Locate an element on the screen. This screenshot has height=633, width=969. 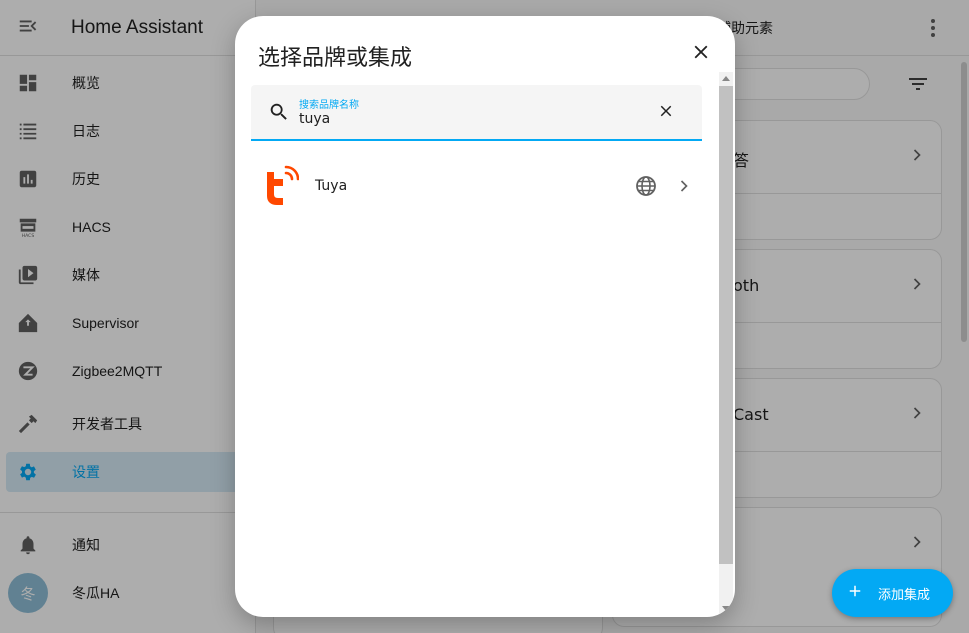
scroll-up-arrow is located at coordinates (726, 78).